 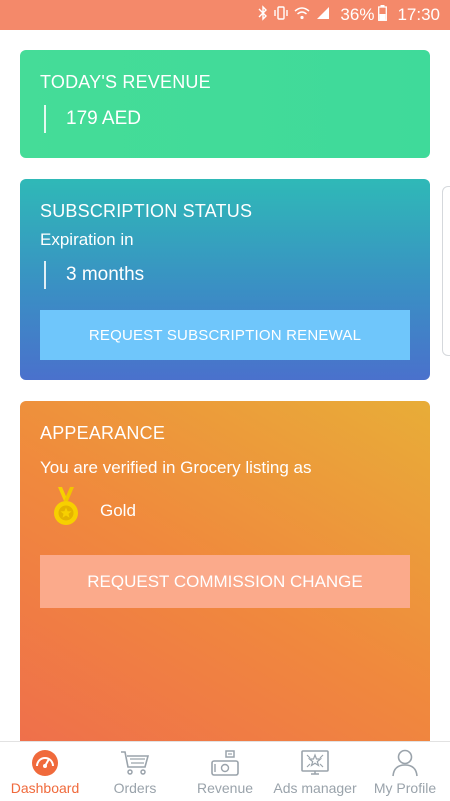 I want to click on revenue-value-row: 179 AED, so click(x=92, y=119).